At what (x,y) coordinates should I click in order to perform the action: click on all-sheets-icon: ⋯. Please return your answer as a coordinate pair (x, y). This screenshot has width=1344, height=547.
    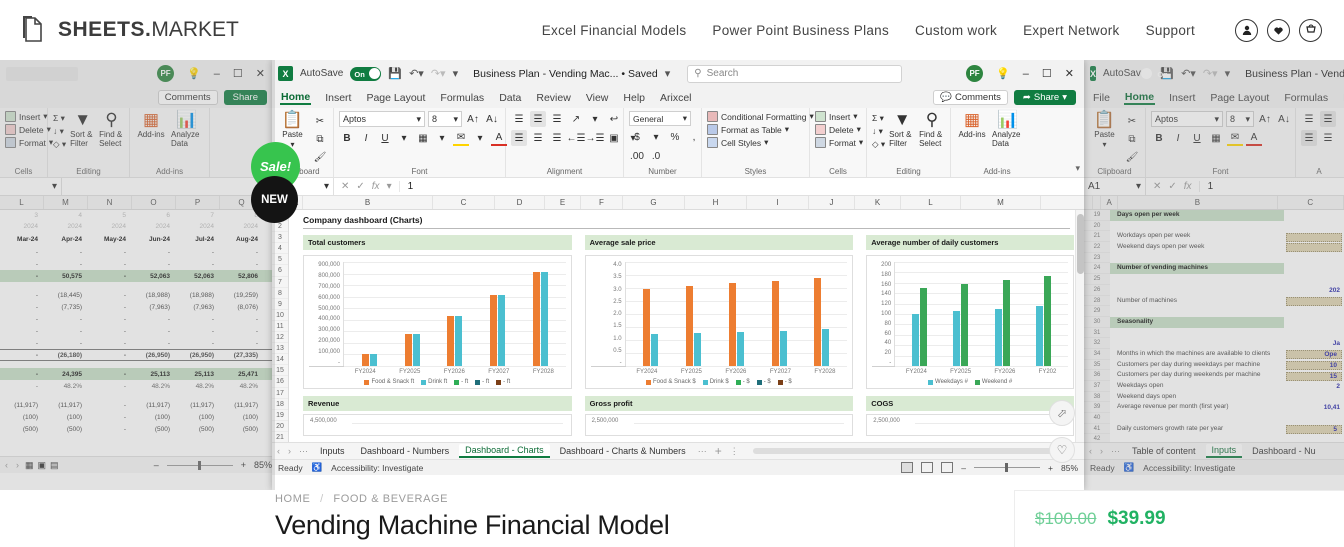
    Looking at the image, I should click on (303, 451).